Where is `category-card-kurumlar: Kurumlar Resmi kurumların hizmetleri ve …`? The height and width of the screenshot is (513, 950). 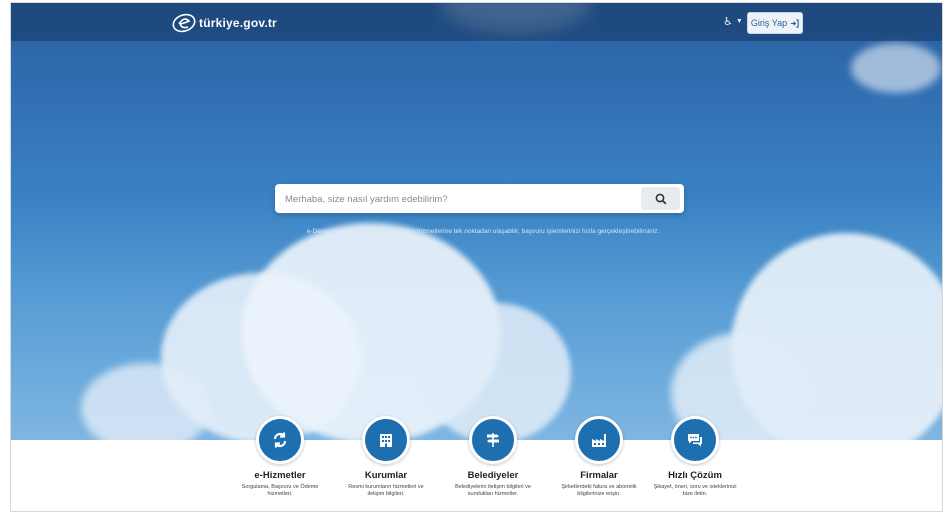
category-card-kurumlar: Kurumlar Resmi kurumların hizmetleri ve … is located at coordinates (386, 457).